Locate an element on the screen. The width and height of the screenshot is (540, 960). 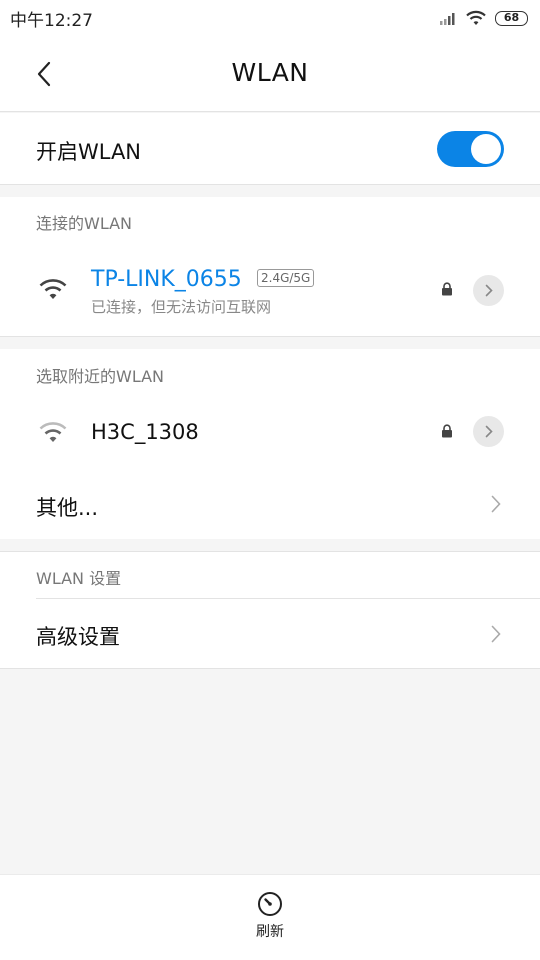
wlan-toggle-switch is located at coordinates (470, 149).